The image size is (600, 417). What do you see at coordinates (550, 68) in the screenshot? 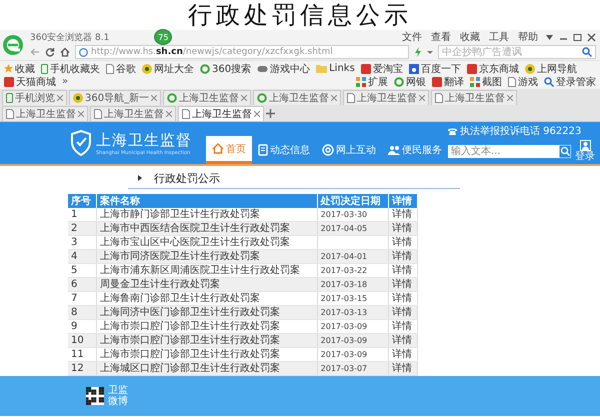
I see `bookmark-link: 上网导航` at bounding box center [550, 68].